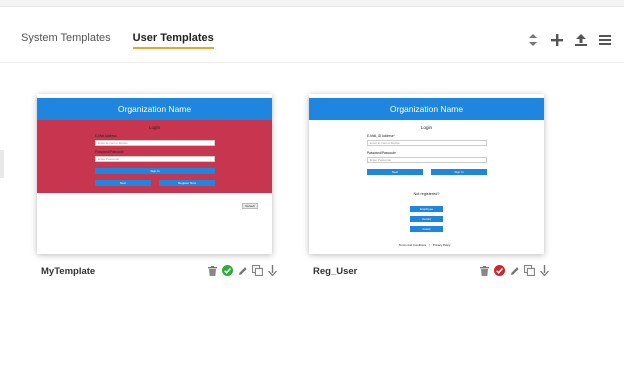  What do you see at coordinates (426, 229) in the screenshot?
I see `preview-guest-button: Guest` at bounding box center [426, 229].